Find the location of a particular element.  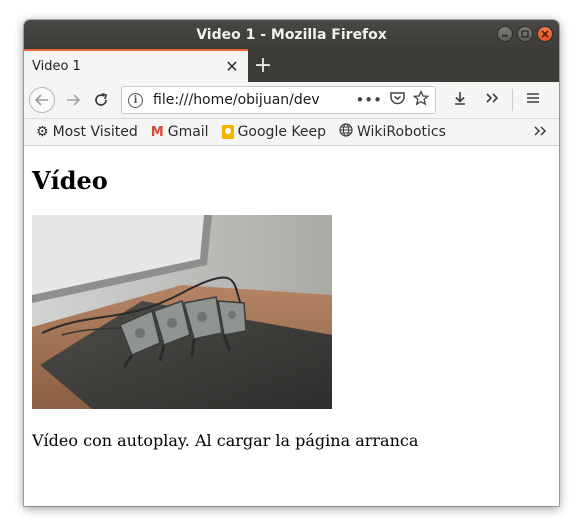

bookmark-label: Gmail is located at coordinates (188, 132).